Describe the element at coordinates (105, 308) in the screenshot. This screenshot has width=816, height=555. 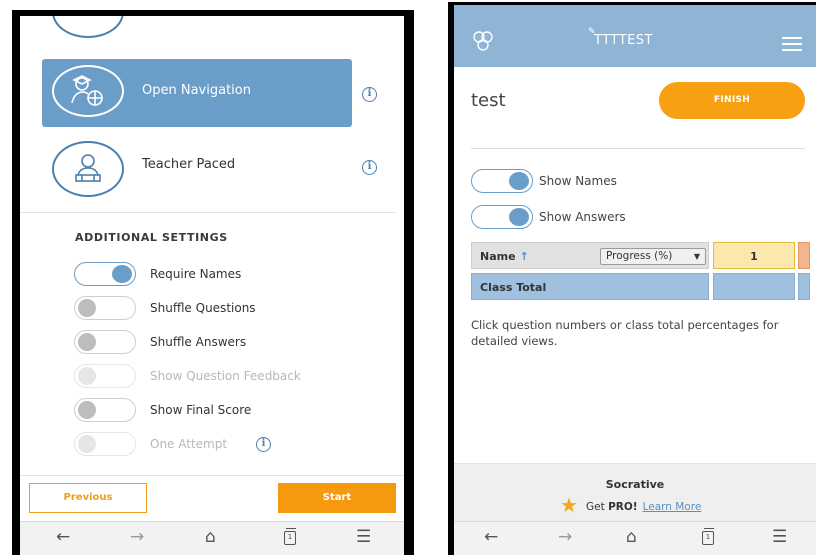
I see `shuffle-questions-toggle` at that location.